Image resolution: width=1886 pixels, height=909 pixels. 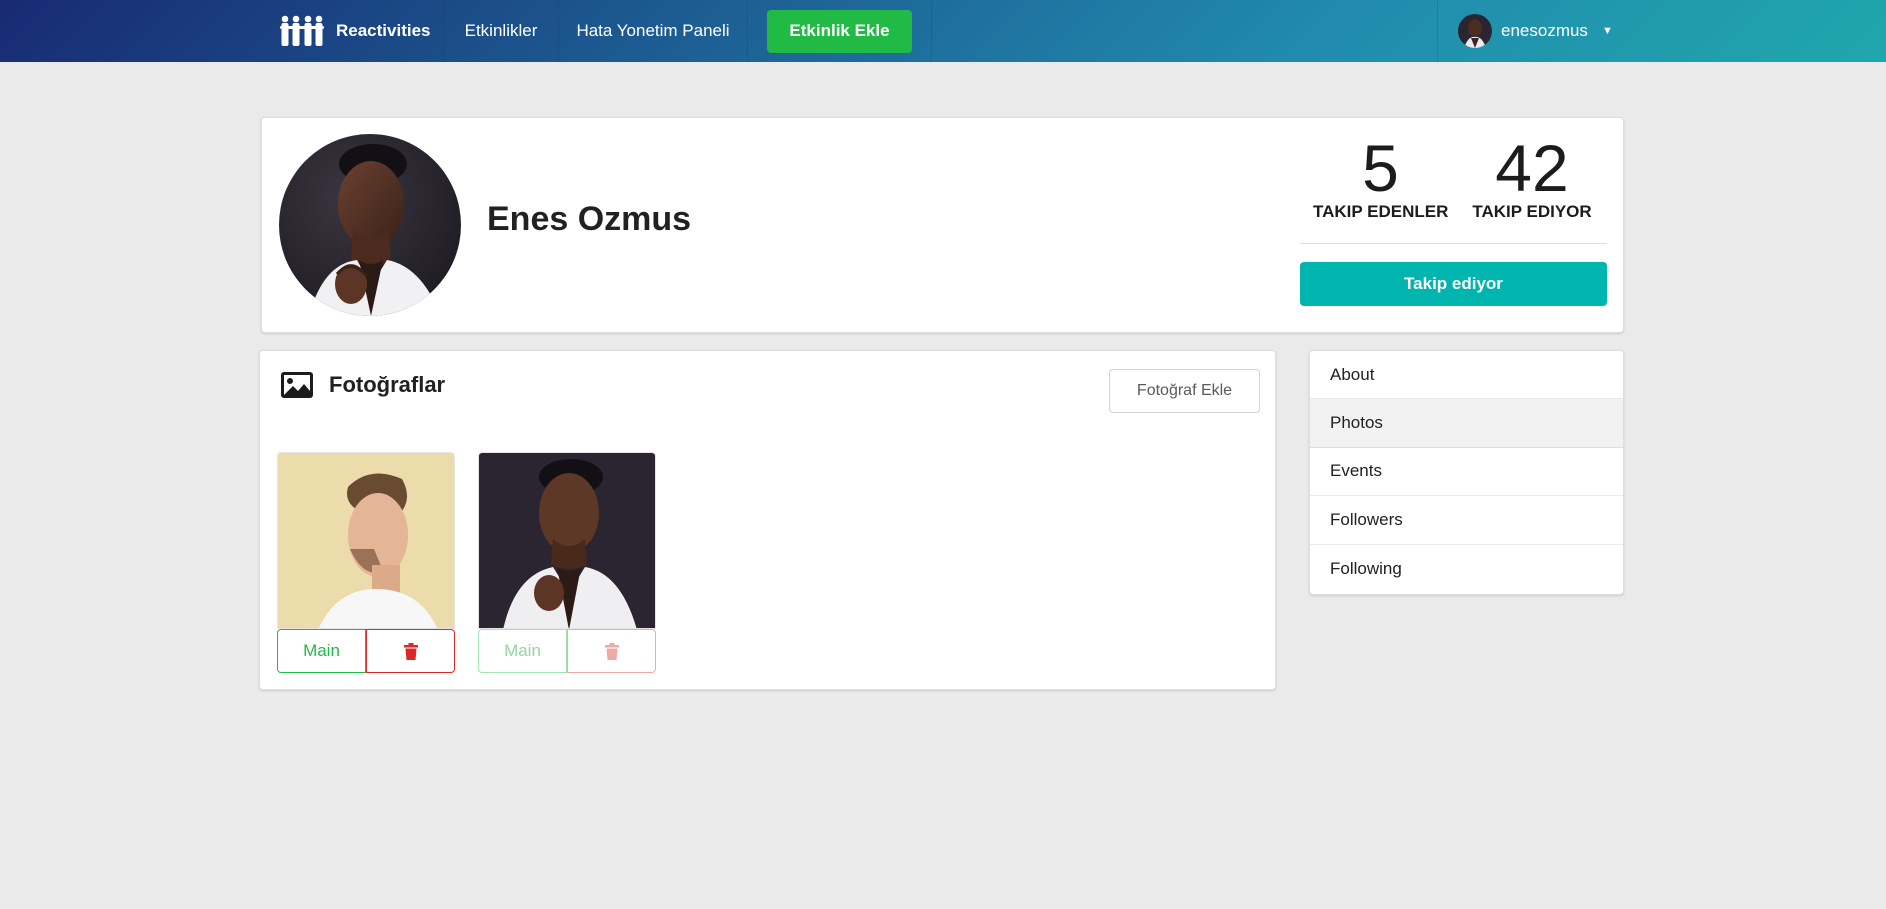 What do you see at coordinates (1380, 168) in the screenshot?
I see `followers-count: 5` at bounding box center [1380, 168].